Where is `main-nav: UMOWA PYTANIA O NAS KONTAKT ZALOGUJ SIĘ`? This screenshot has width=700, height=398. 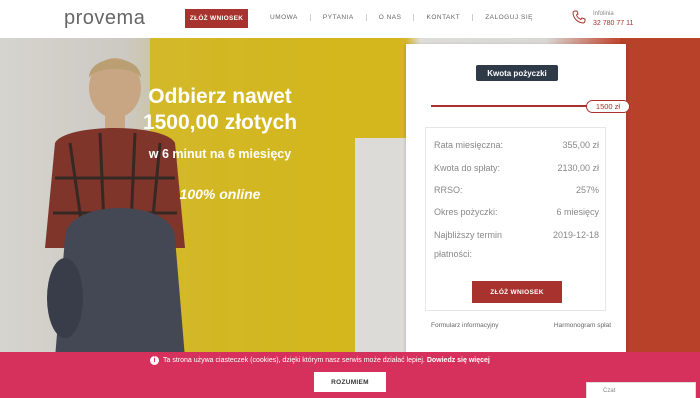
main-nav: UMOWA PYTANIA O NAS KONTAKT ZALOGUJ SIĘ is located at coordinates (401, 17).